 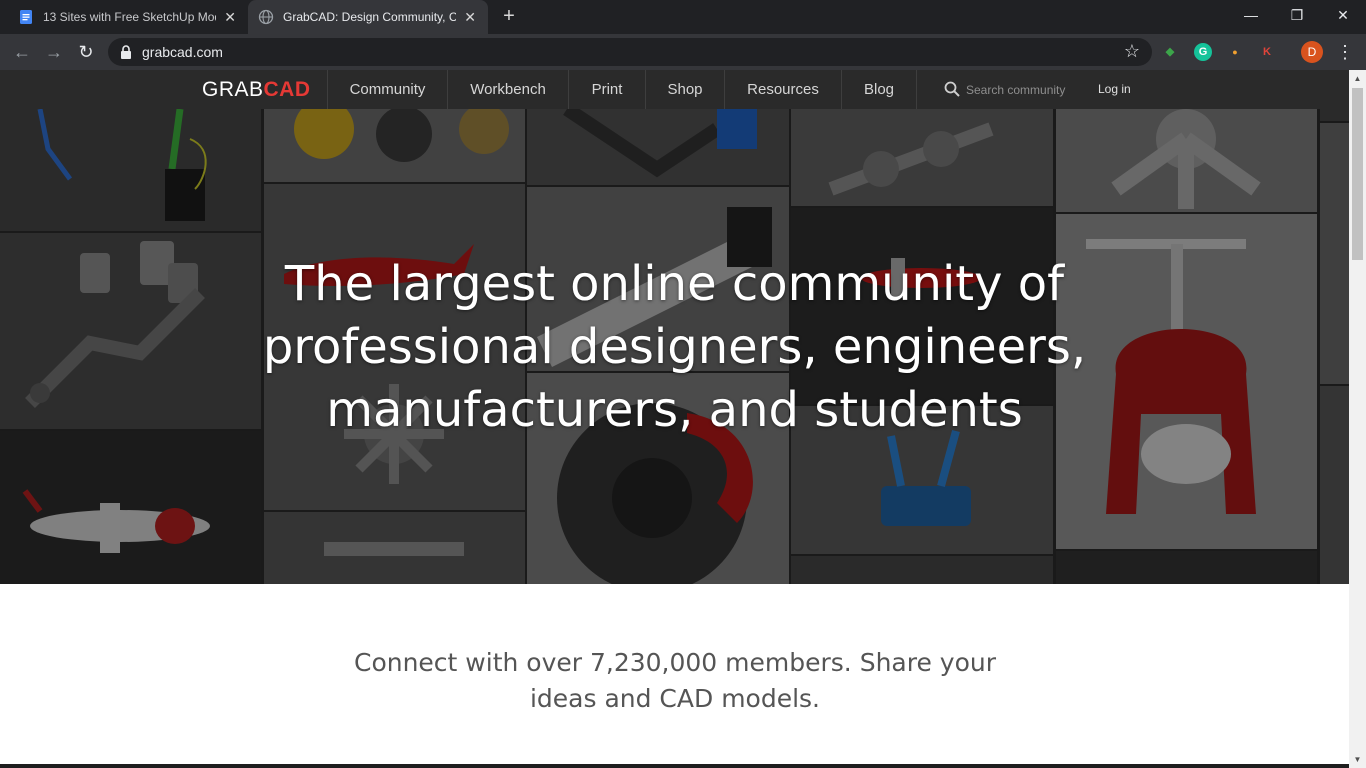 I want to click on scroll-thumb, so click(x=1357, y=174).